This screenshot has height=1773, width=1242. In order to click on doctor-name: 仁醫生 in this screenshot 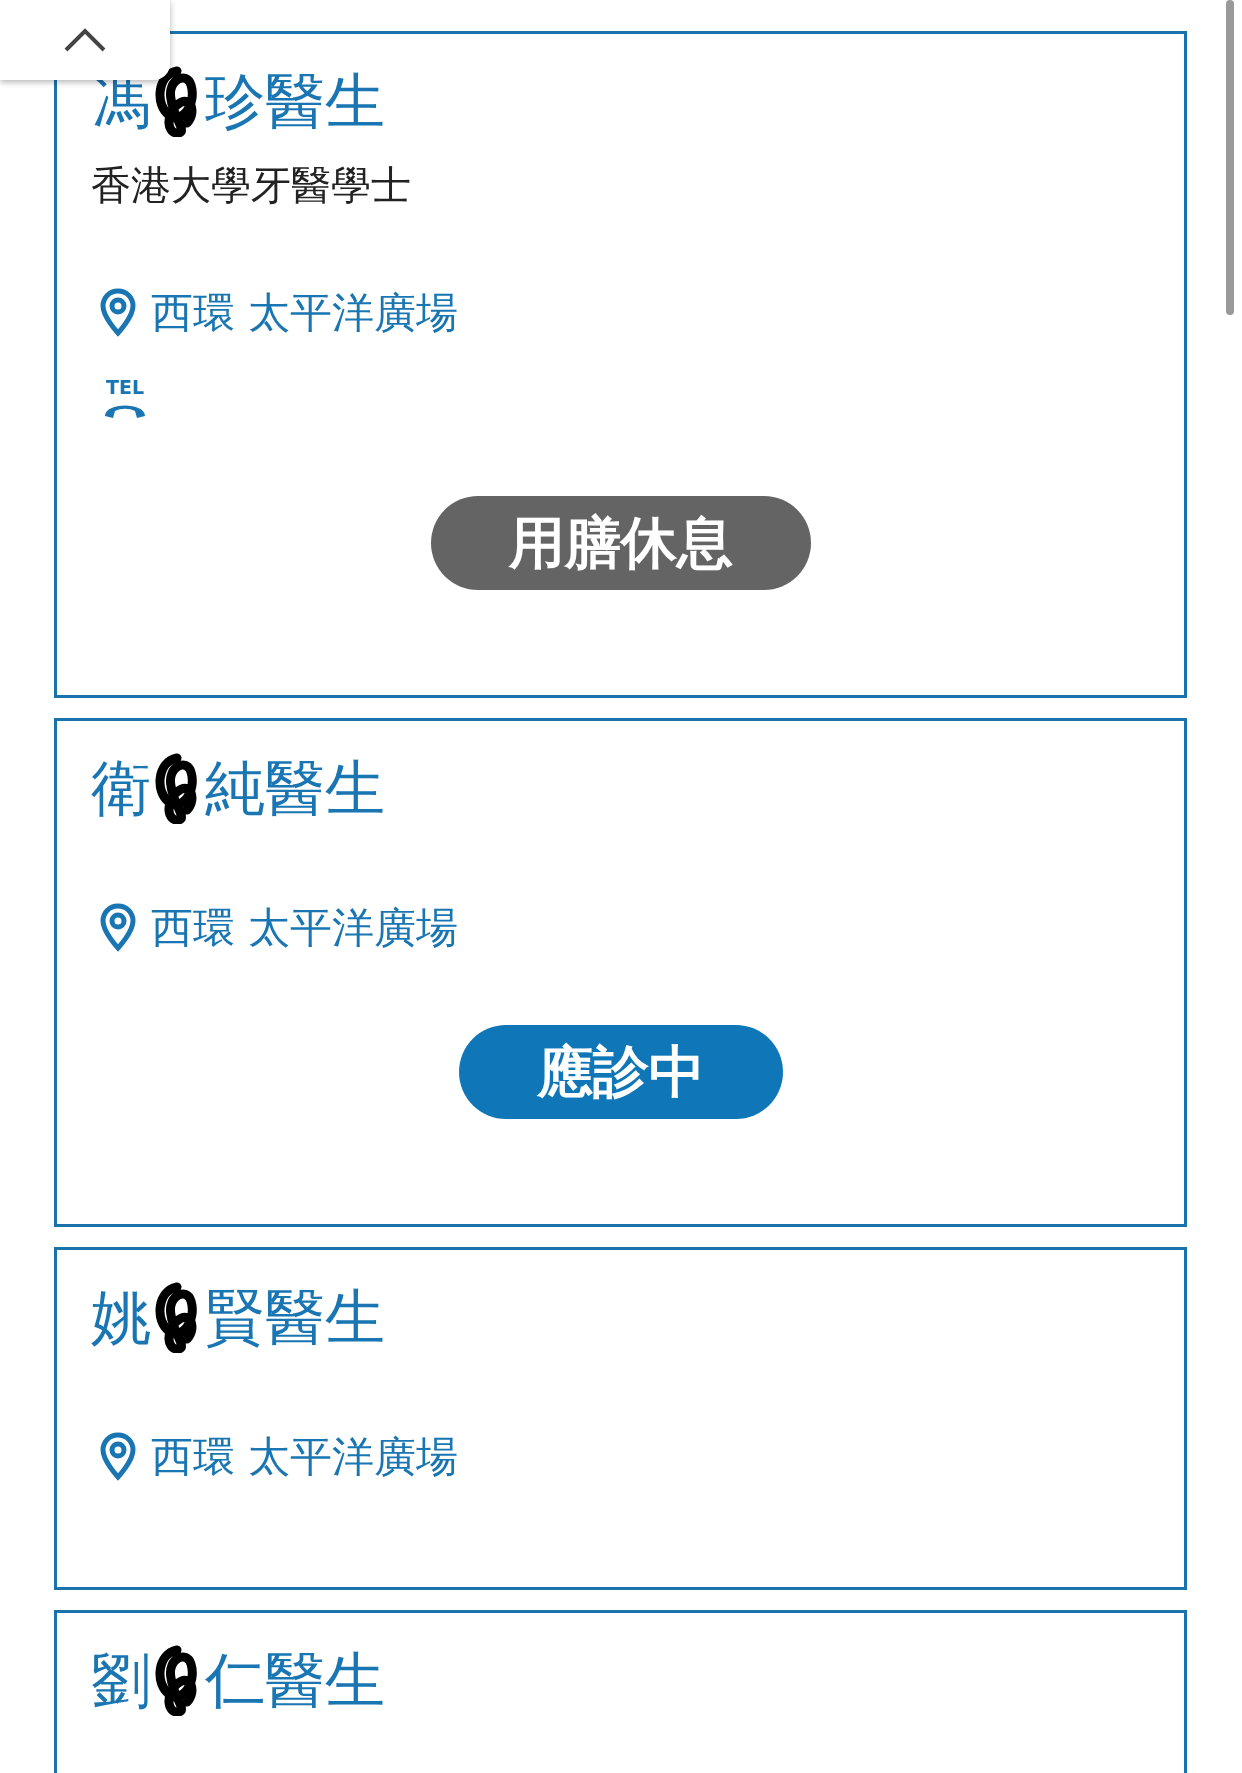, I will do `click(295, 1680)`.